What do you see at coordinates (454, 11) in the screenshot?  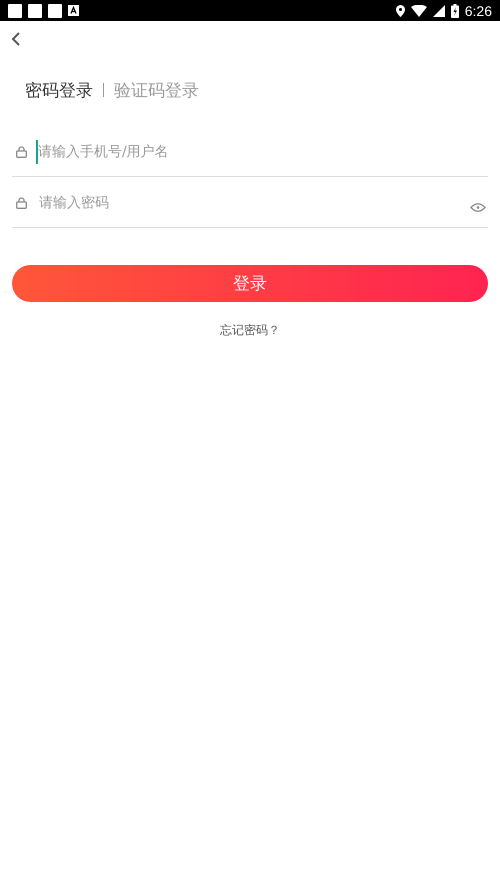 I see `battery-icon` at bounding box center [454, 11].